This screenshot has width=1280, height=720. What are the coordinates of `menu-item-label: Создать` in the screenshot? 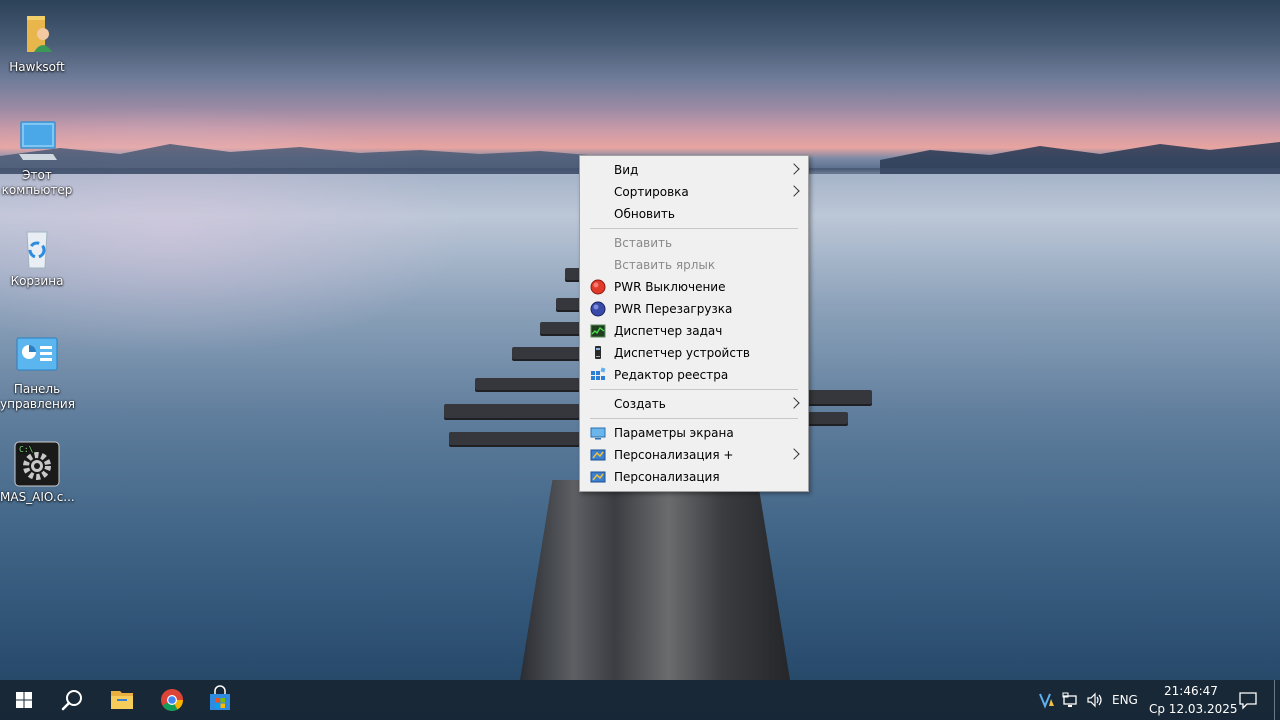 It's located at (640, 404).